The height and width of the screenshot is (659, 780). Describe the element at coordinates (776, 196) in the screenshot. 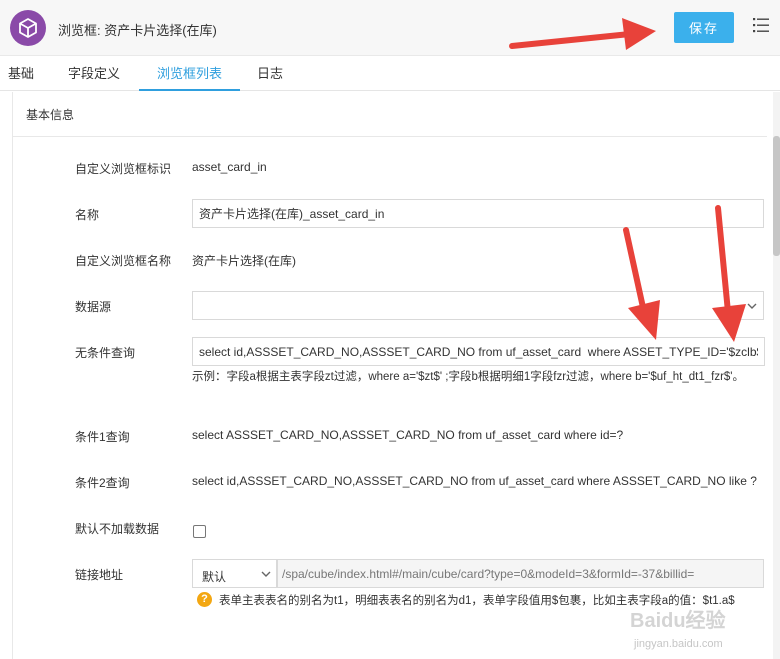

I see `scrollbar-thumb` at that location.